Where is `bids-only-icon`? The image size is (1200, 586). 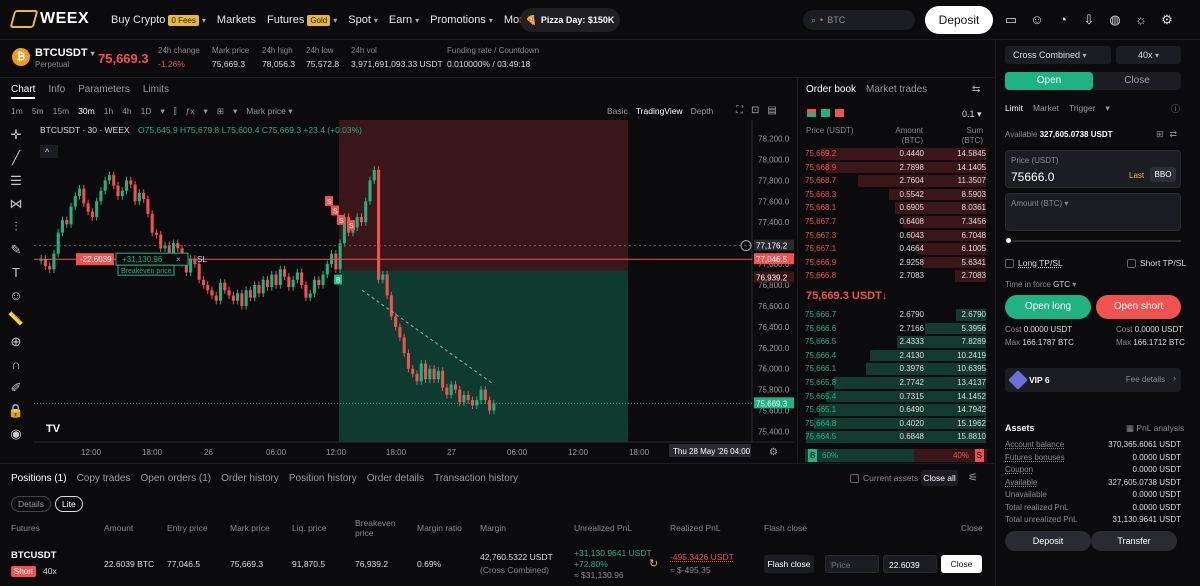
bids-only-icon is located at coordinates (825, 113).